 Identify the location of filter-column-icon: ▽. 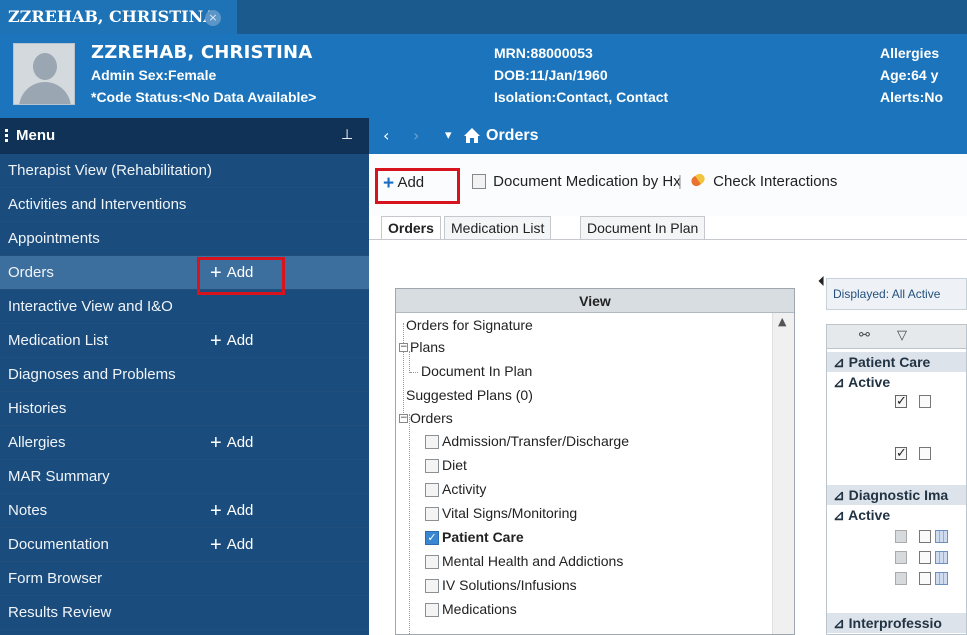
(902, 335).